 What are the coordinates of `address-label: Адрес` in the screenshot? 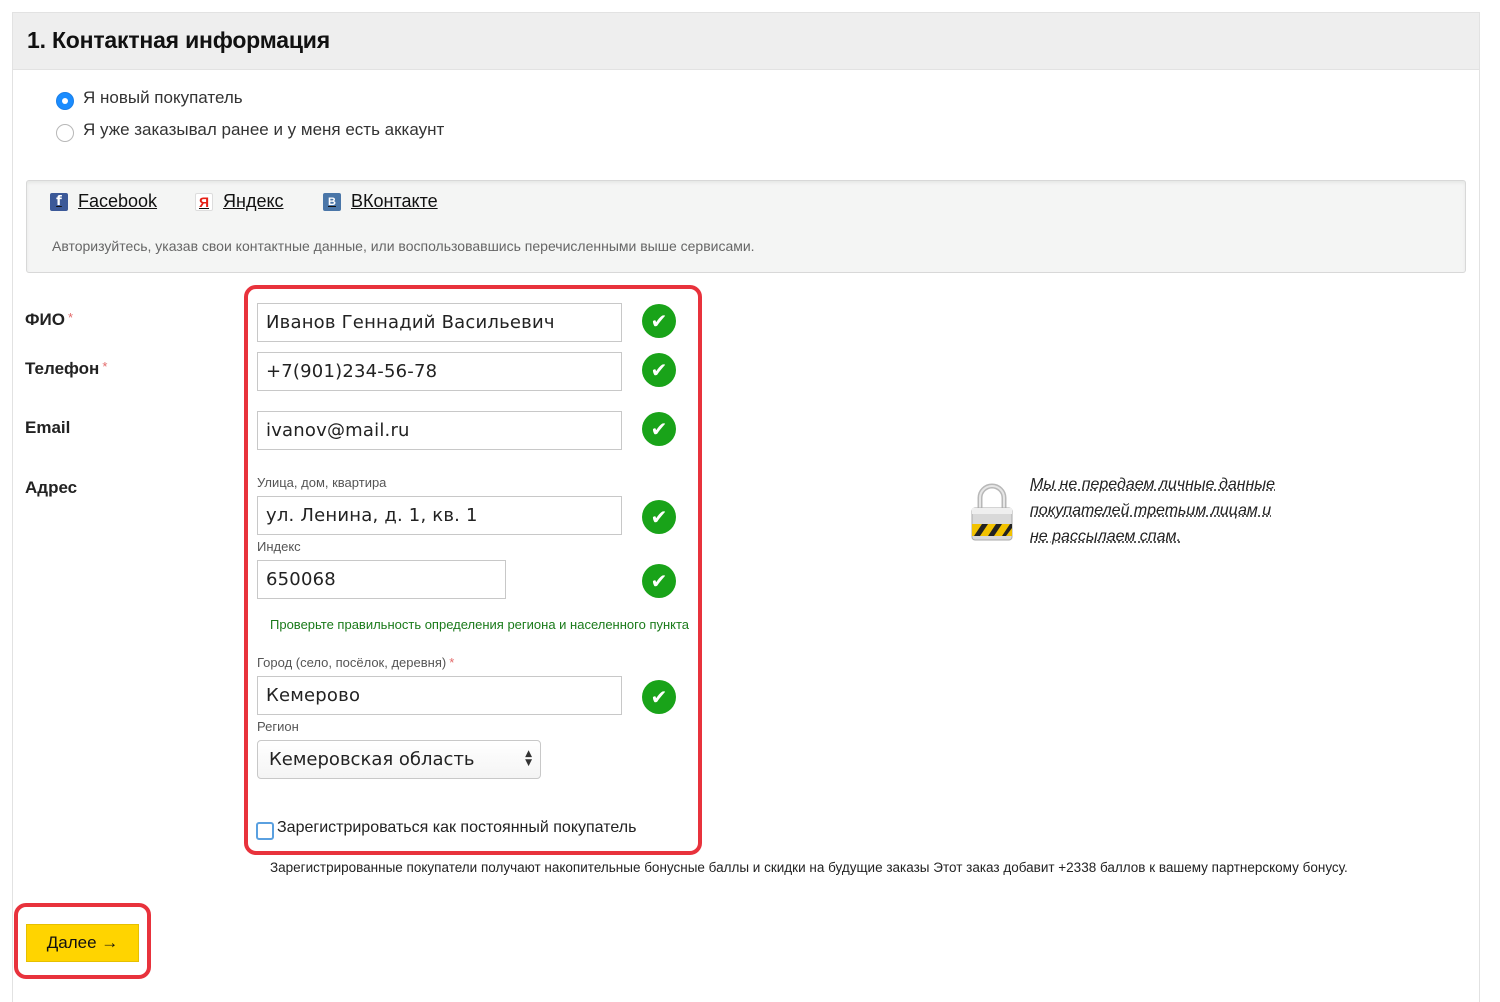 It's located at (51, 487).